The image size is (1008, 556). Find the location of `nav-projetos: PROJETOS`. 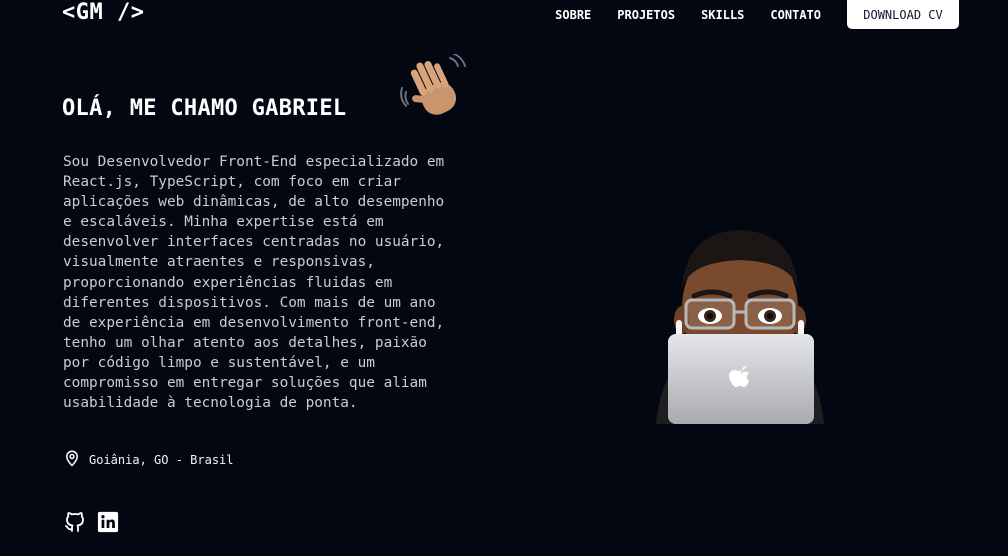

nav-projetos: PROJETOS is located at coordinates (646, 15).